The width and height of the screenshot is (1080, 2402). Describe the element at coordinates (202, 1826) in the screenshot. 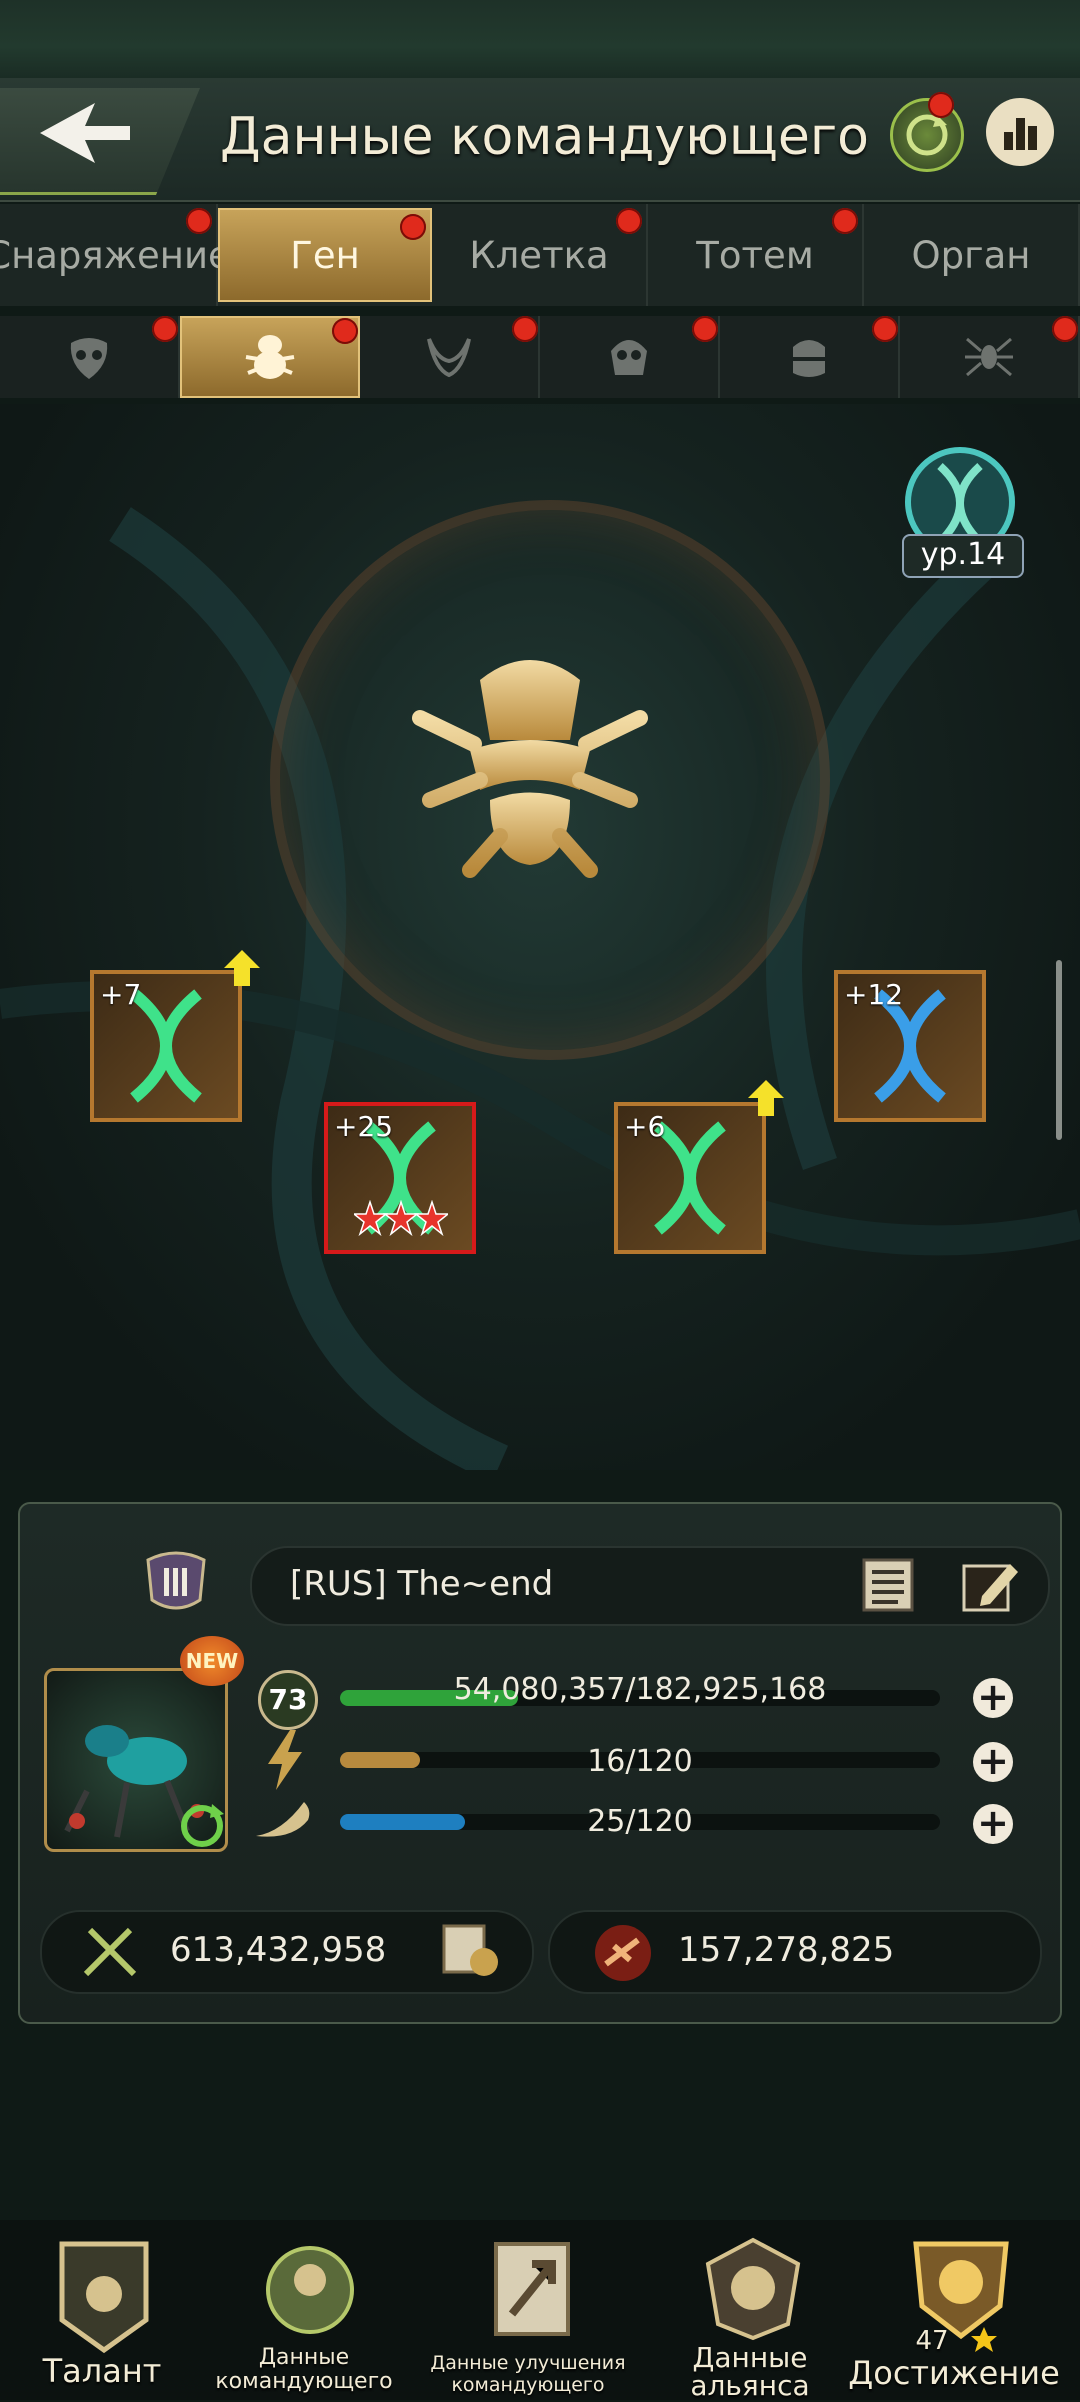

I see `refresh-icon` at that location.